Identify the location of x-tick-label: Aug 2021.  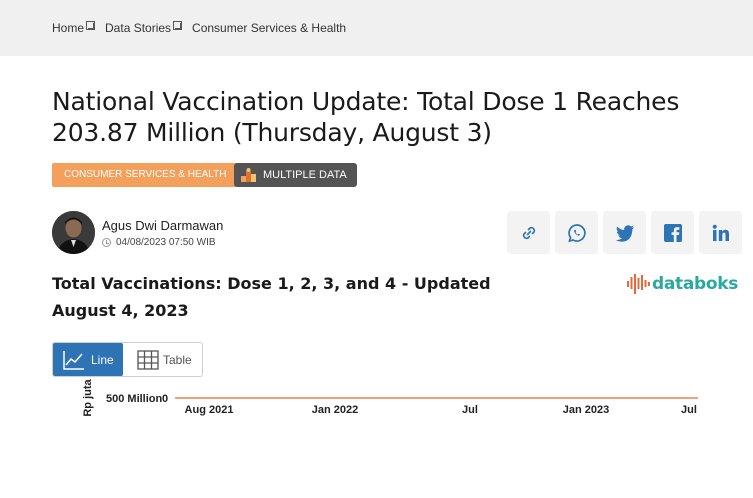
(209, 410).